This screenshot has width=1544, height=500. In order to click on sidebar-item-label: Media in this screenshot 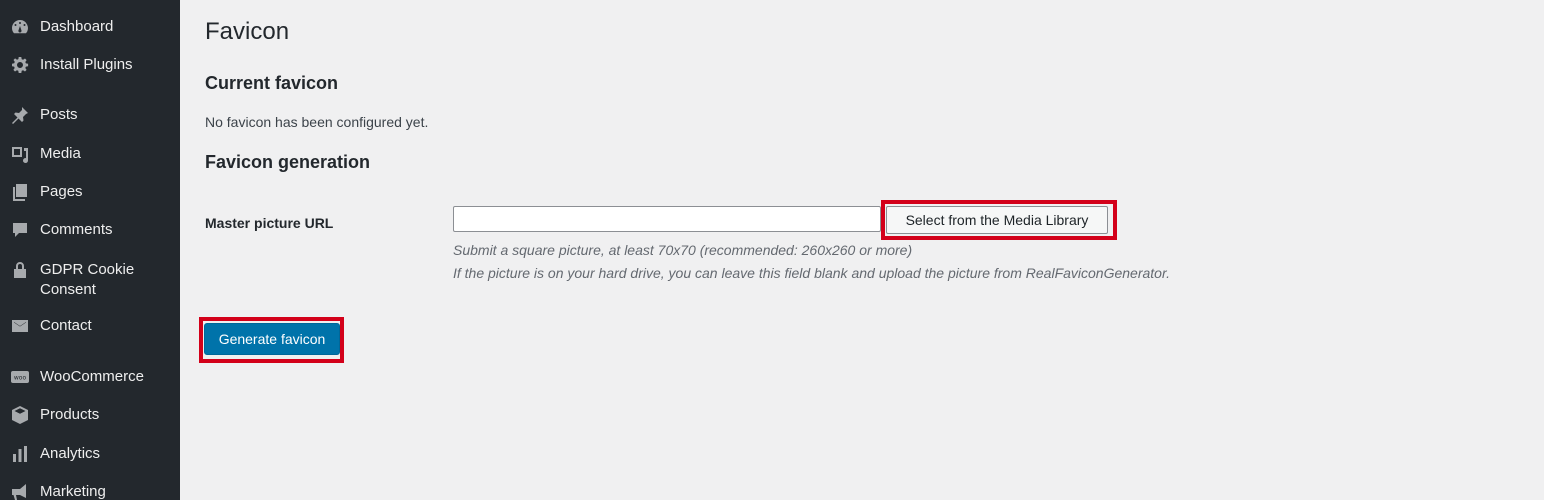, I will do `click(60, 153)`.